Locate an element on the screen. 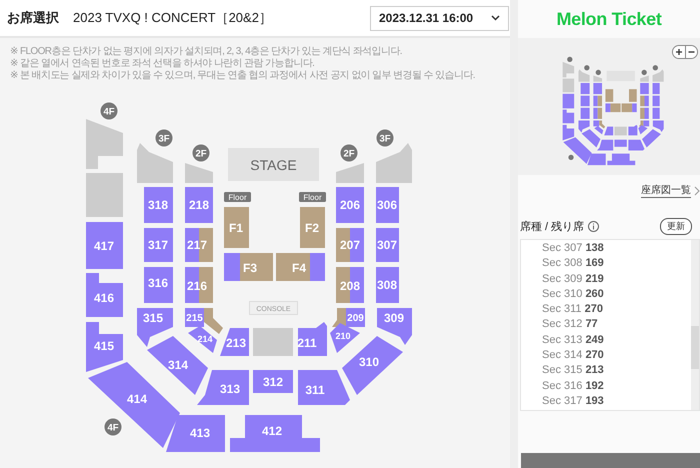 This screenshot has height=468, width=700. blocked-area is located at coordinates (273, 342).